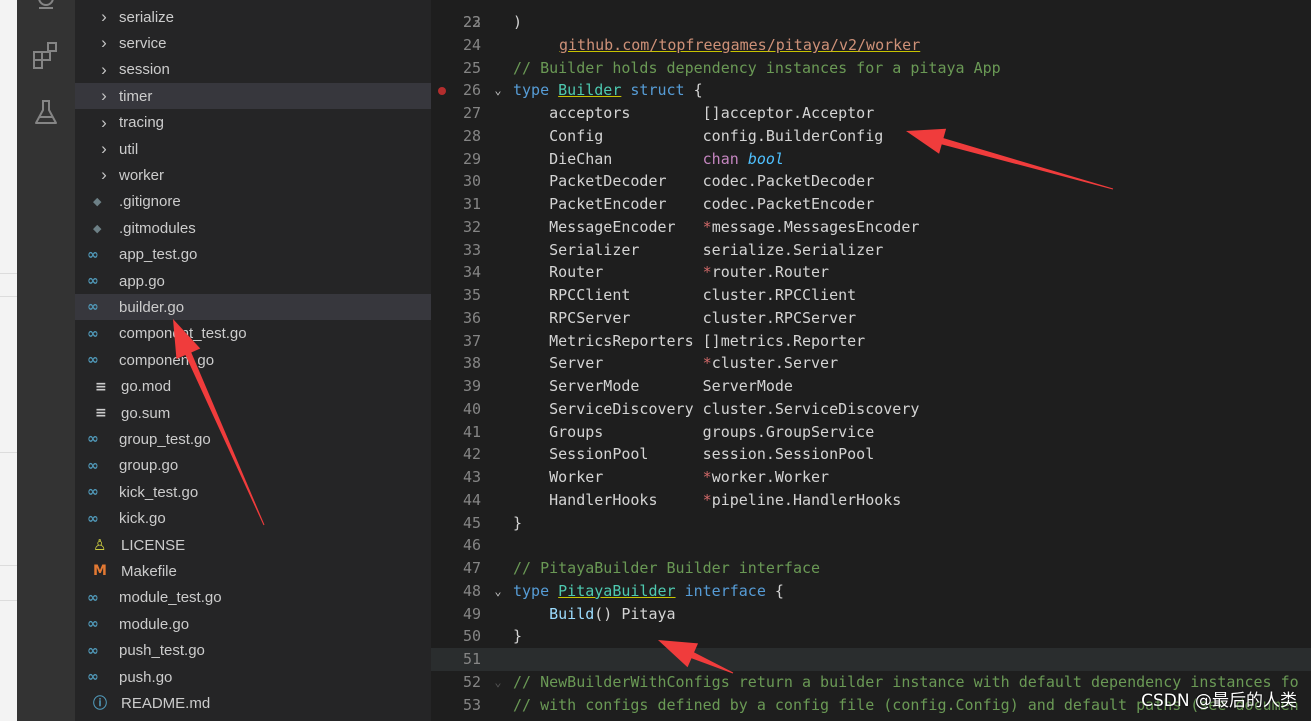 The height and width of the screenshot is (721, 1311). What do you see at coordinates (608, 181) in the screenshot?
I see `struct-field: PacketDecoder` at bounding box center [608, 181].